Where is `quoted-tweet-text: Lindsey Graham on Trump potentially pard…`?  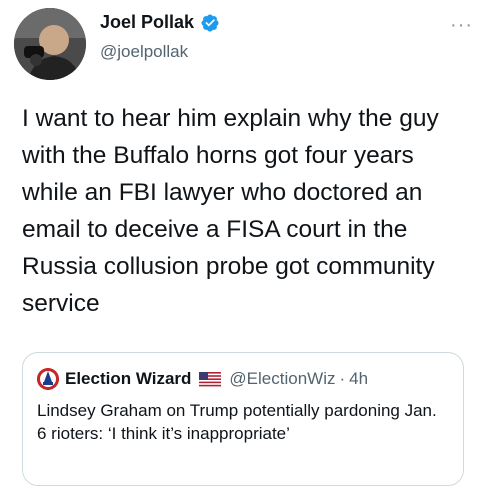
quoted-tweet-text: Lindsey Graham on Trump potentially pard… is located at coordinates (237, 422).